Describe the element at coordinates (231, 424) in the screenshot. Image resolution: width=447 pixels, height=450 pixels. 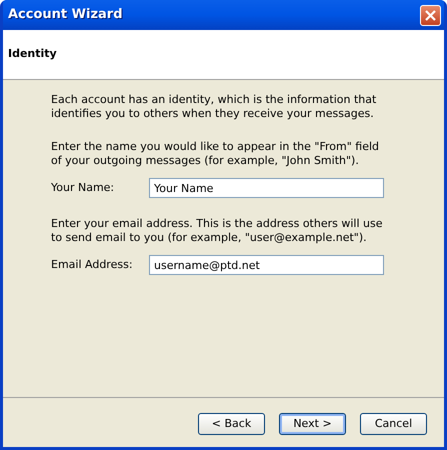
I see `dialog-button: < Back` at that location.